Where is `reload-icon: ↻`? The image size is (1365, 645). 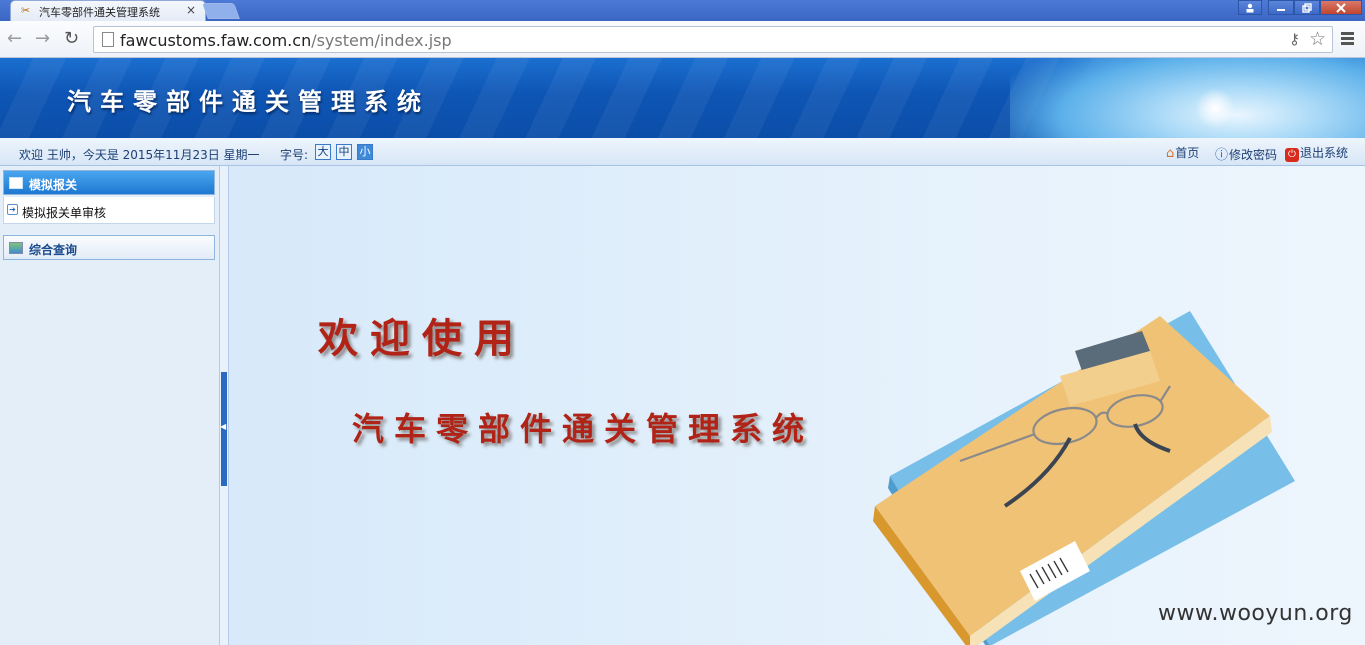 reload-icon: ↻ is located at coordinates (71, 39).